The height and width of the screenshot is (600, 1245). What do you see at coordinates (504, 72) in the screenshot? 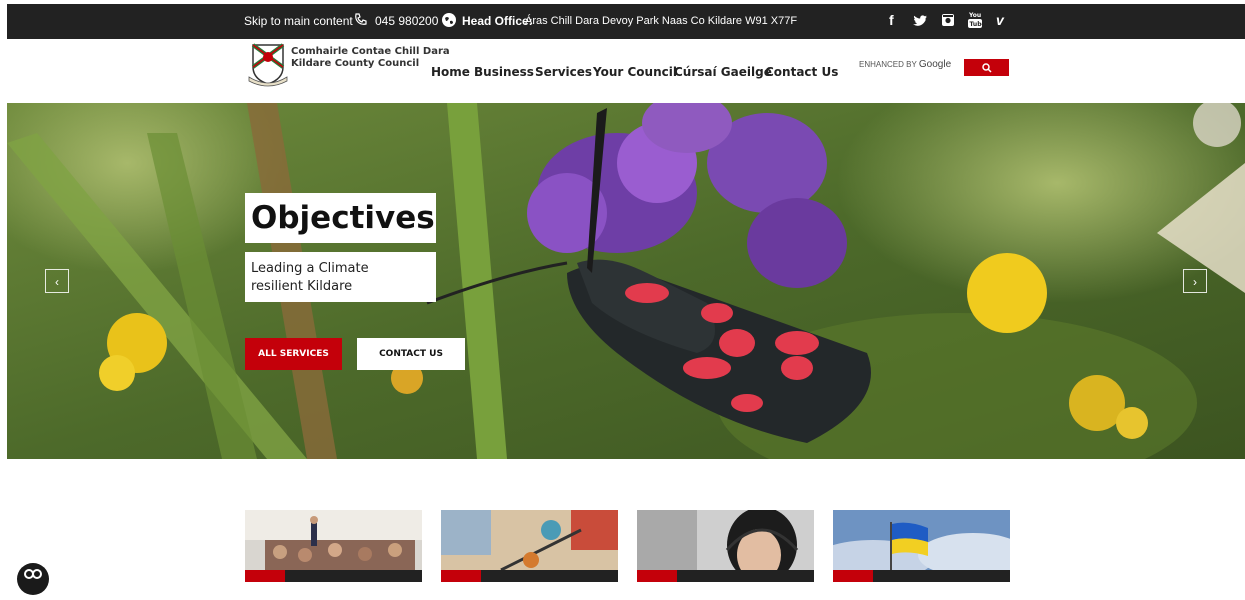
I see `nav-business: Business` at bounding box center [504, 72].